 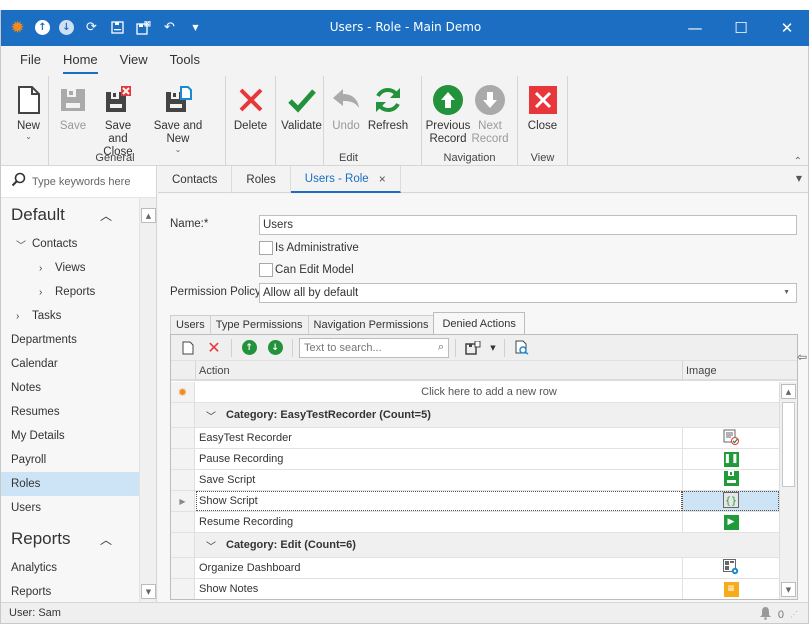 I want to click on document-tabs: Contacts Roles Users - Role × ▼, so click(x=483, y=179).